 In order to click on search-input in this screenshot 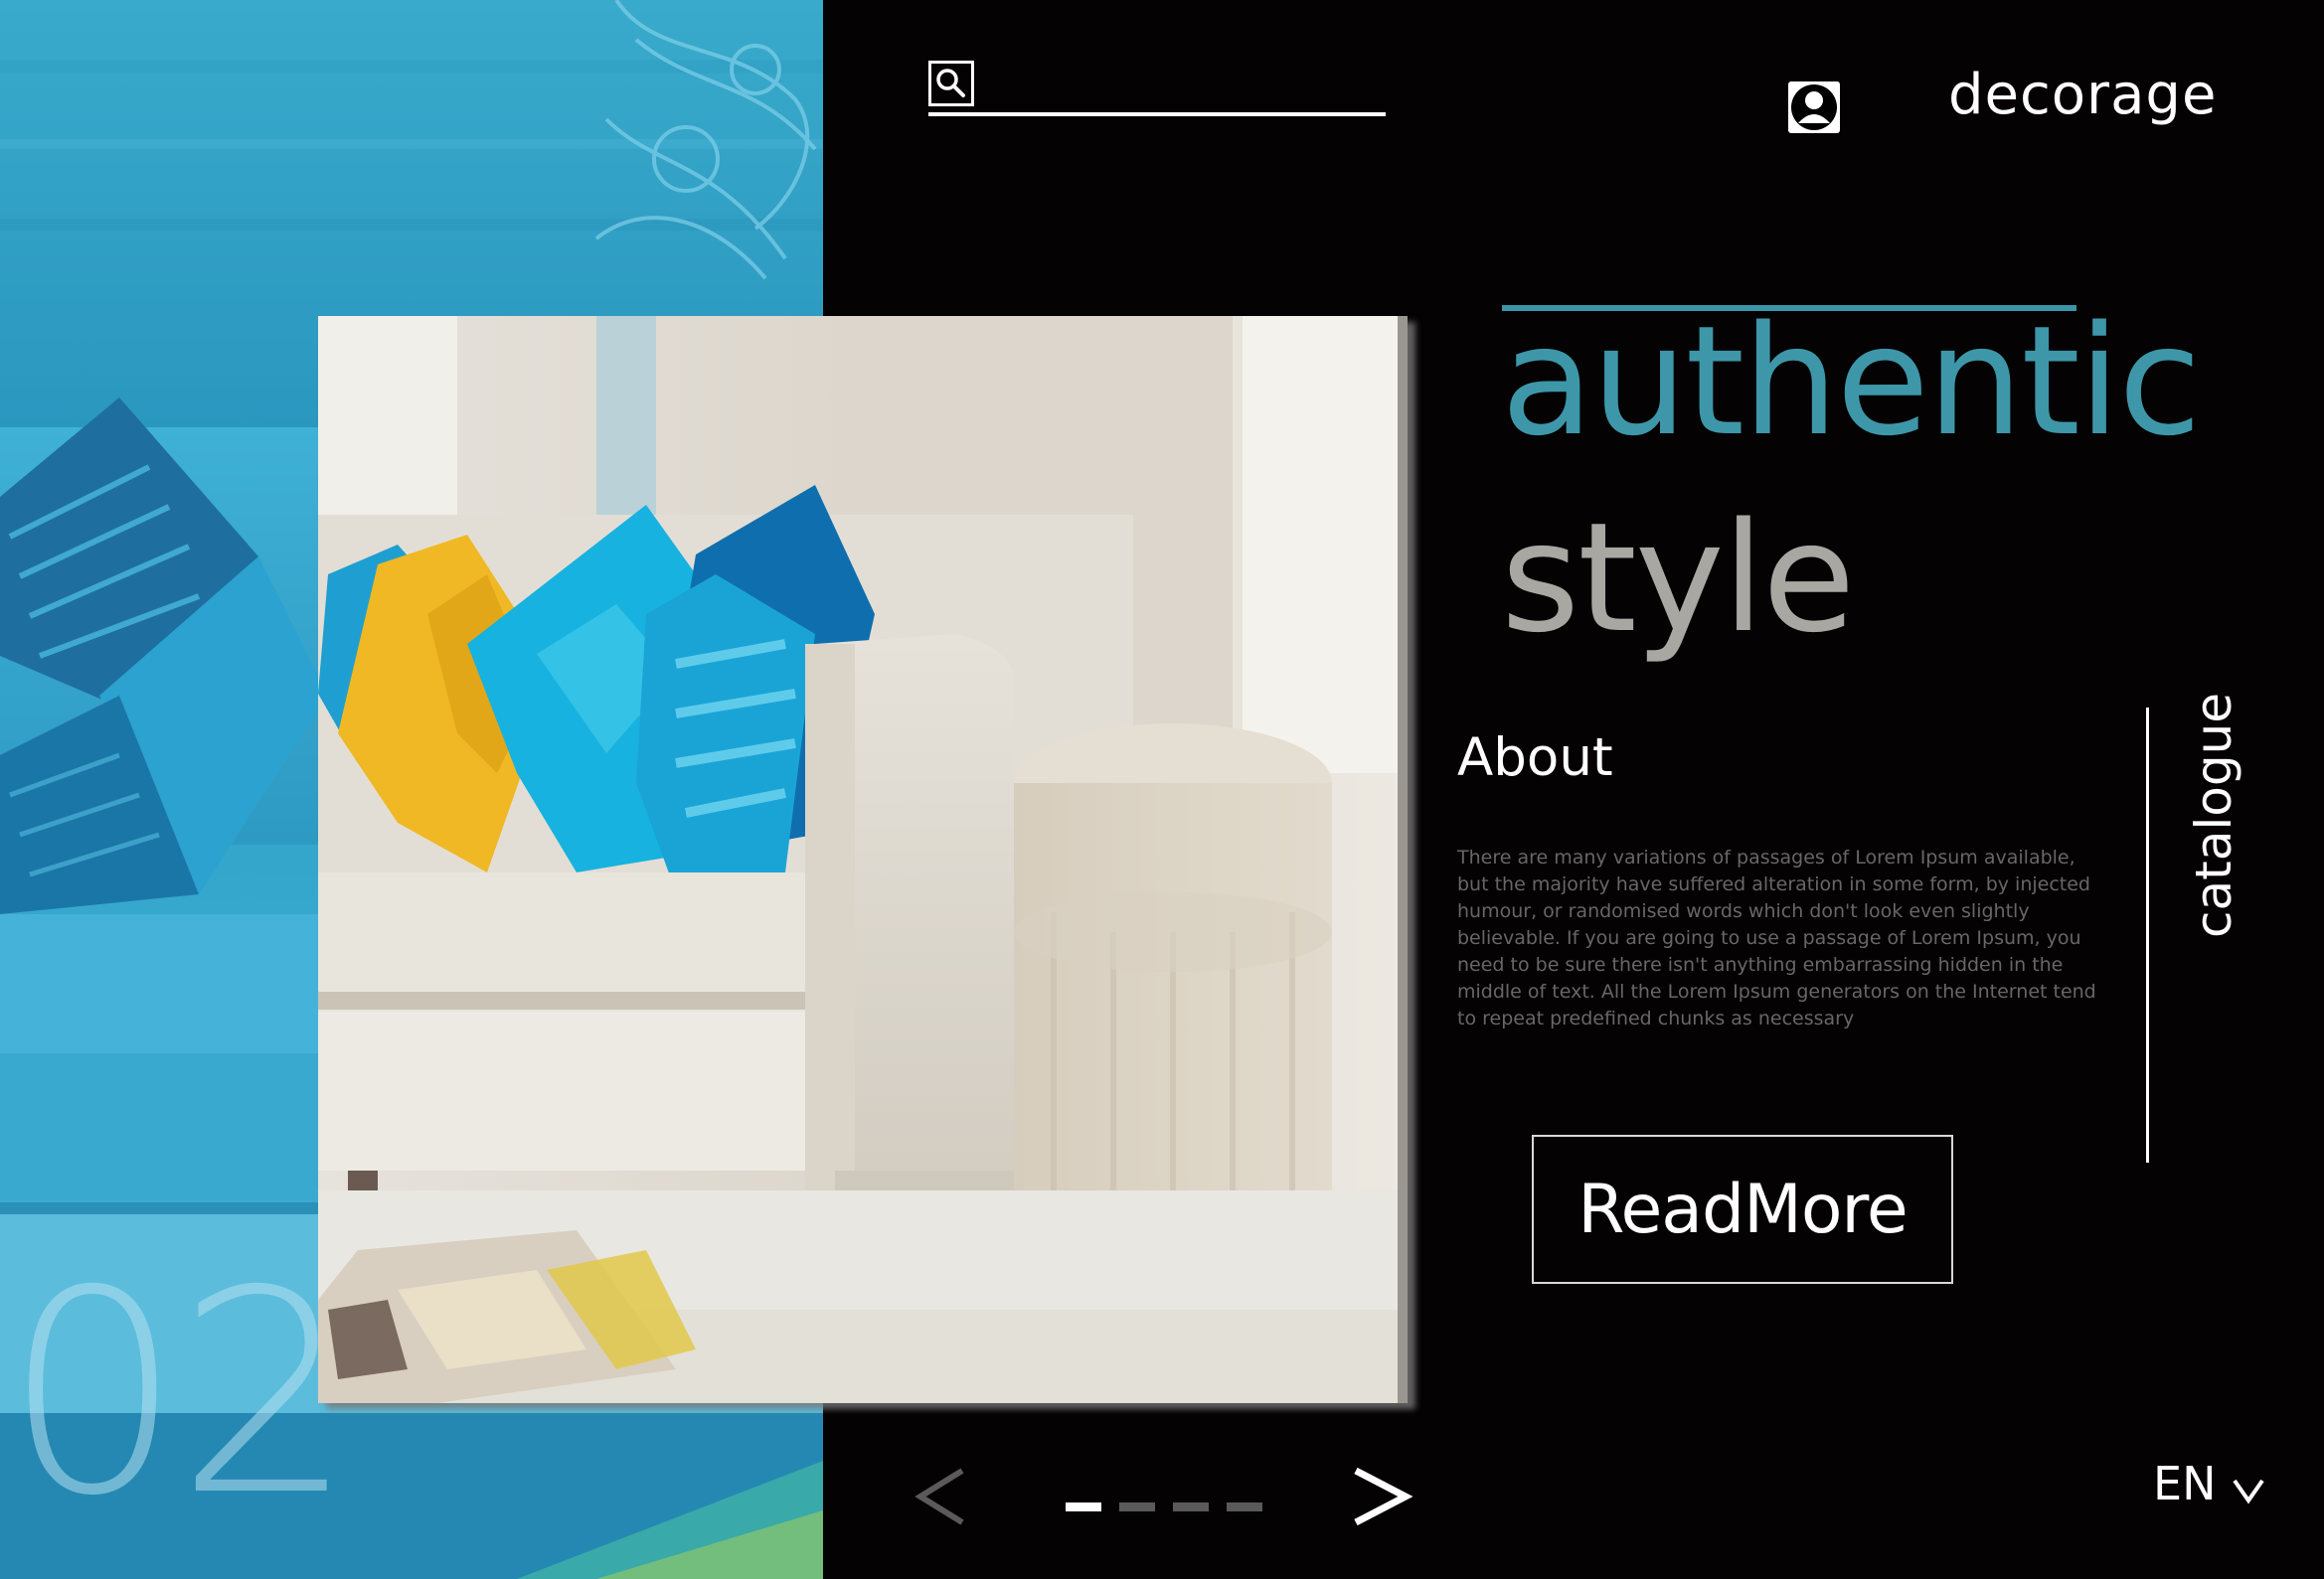, I will do `click(1183, 87)`.